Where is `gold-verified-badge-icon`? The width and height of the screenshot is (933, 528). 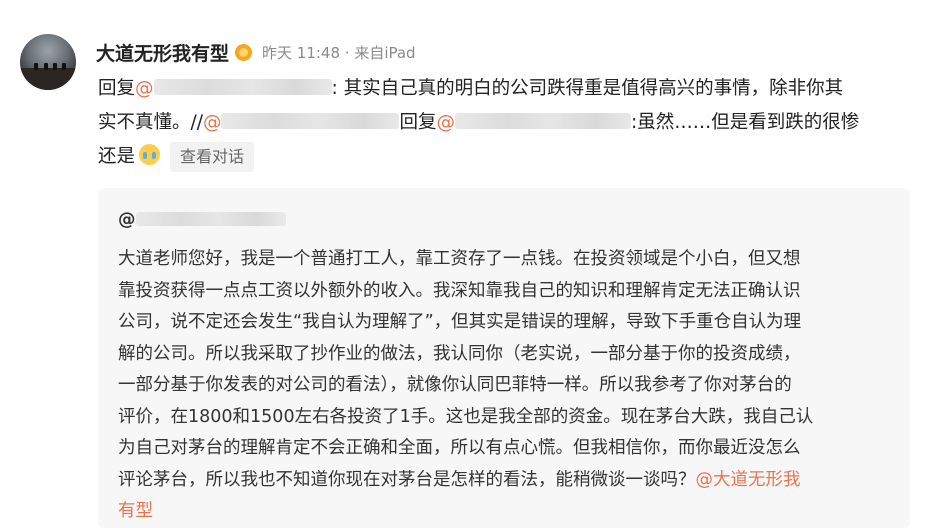 gold-verified-badge-icon is located at coordinates (244, 52).